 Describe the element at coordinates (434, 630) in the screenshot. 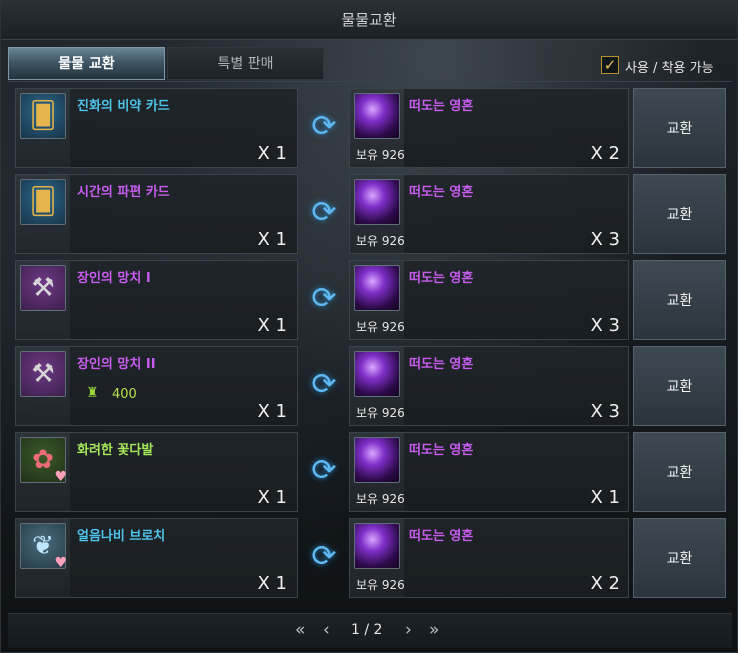

I see `last-page-icon: »` at that location.